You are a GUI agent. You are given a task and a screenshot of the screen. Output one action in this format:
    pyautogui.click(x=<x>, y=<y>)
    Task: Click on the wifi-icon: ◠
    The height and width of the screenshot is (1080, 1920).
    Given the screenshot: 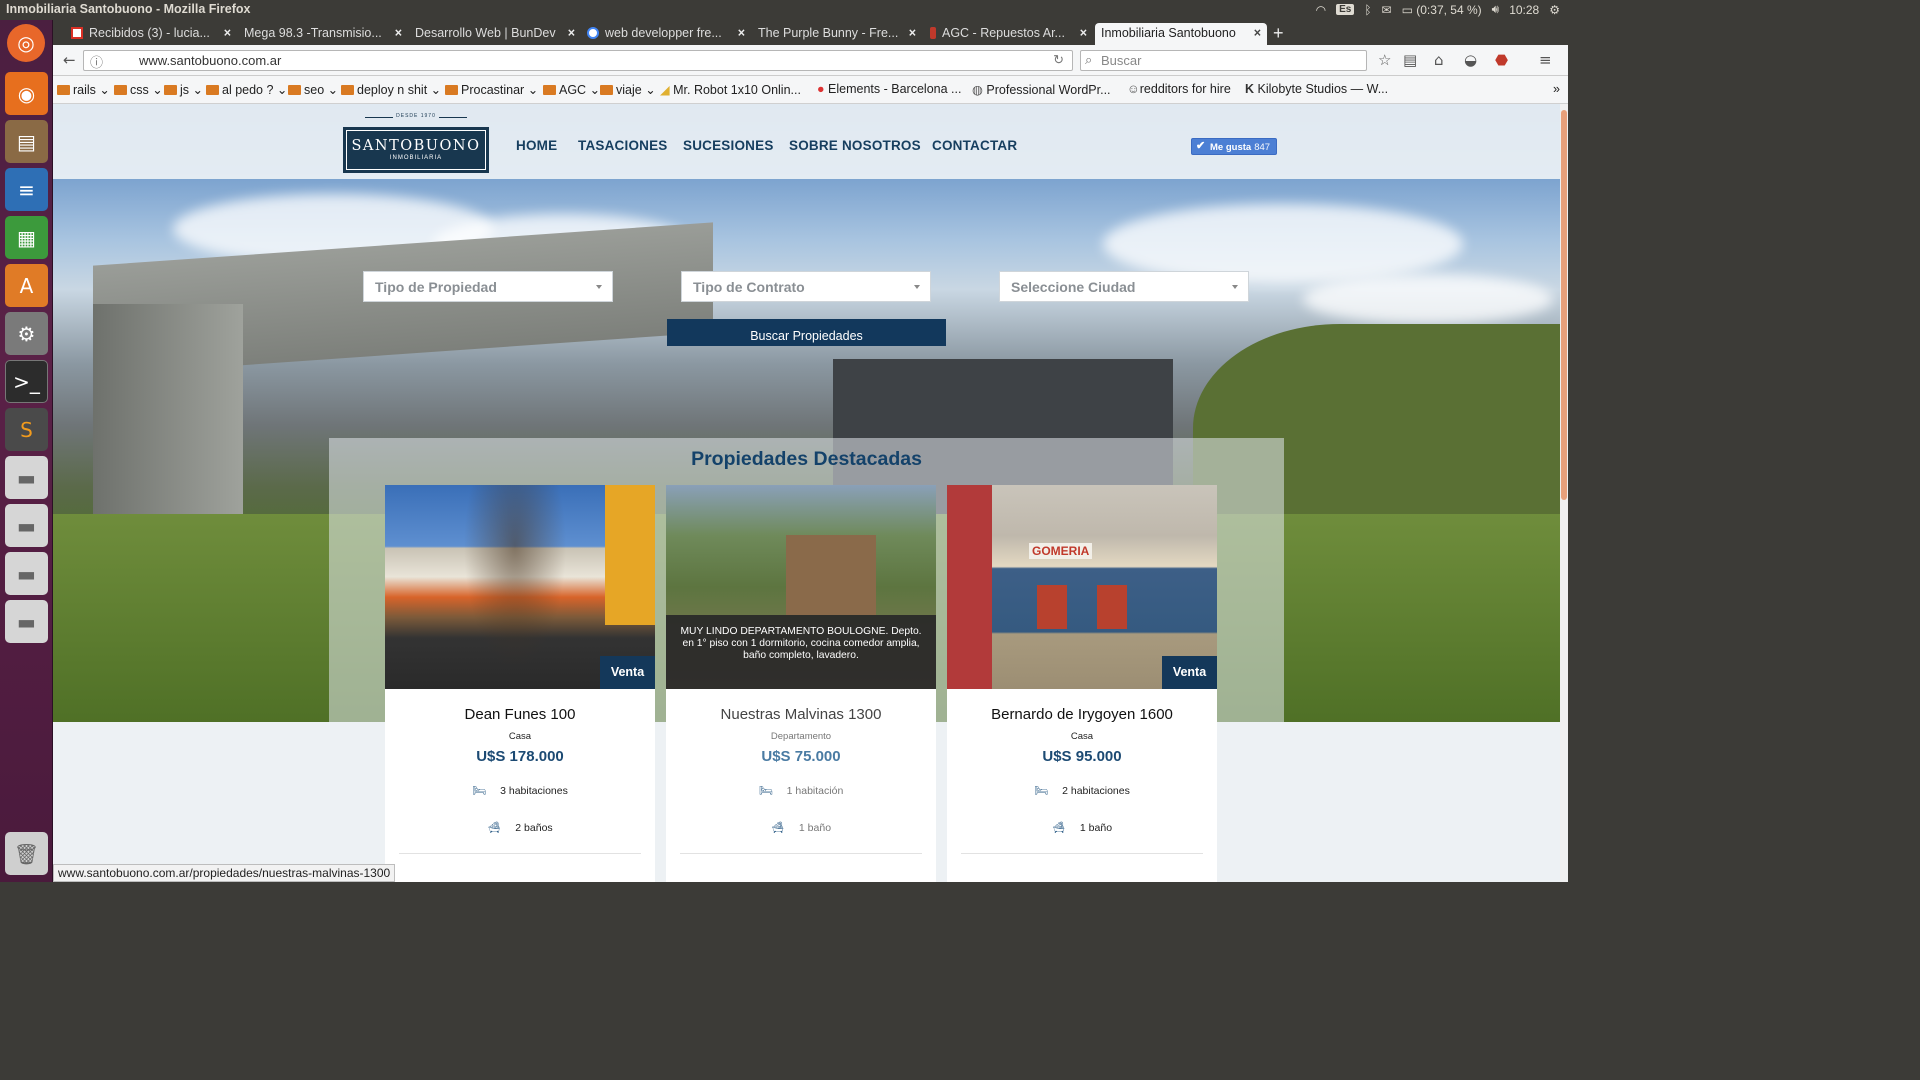 What is the action you would take?
    pyautogui.click(x=1321, y=10)
    